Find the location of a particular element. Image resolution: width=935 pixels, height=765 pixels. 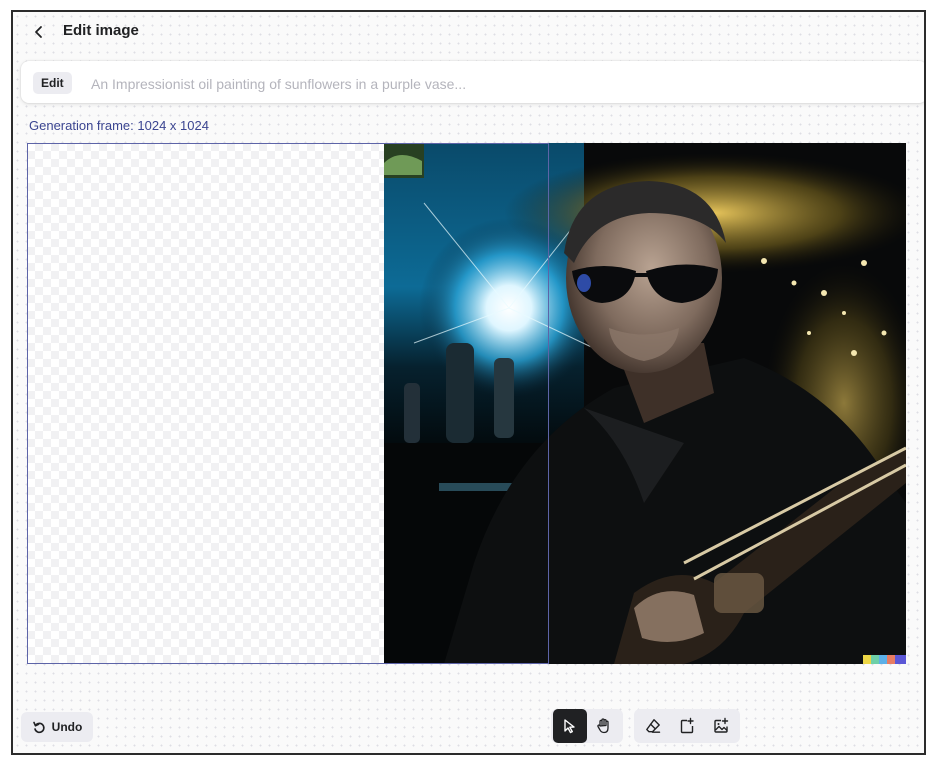

eraser-icon is located at coordinates (653, 726).